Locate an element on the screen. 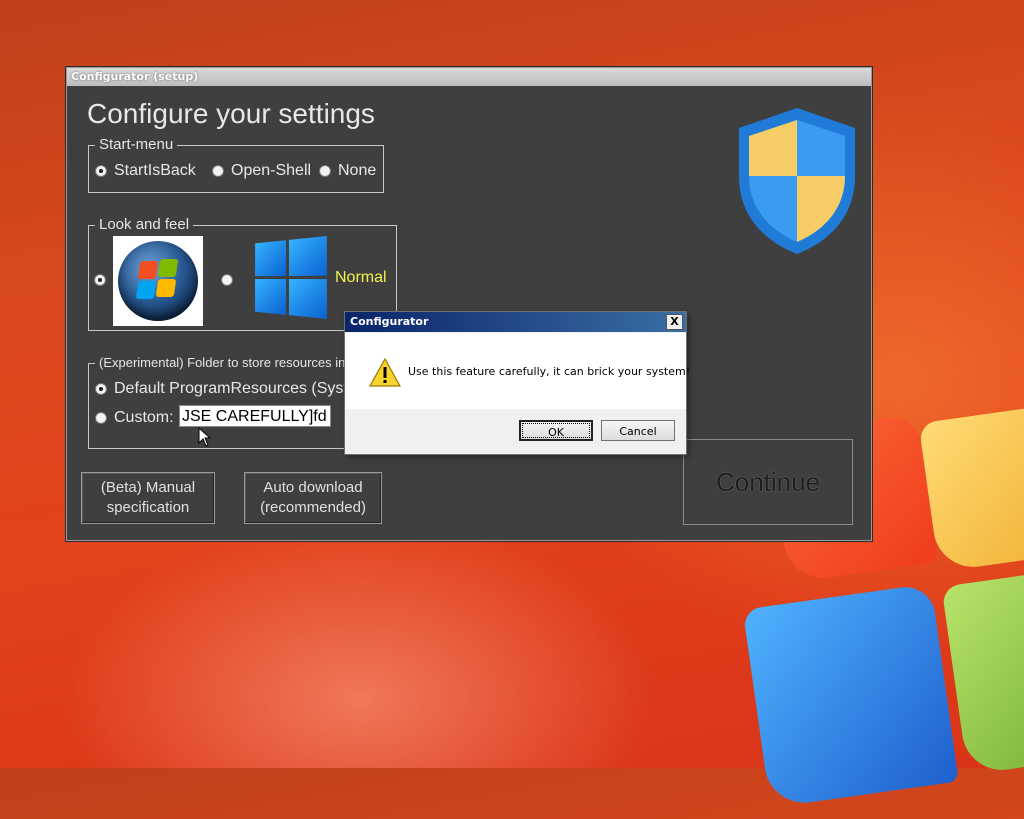  custom-folder-input: JSE CAREFULLY]fd is located at coordinates (255, 416).